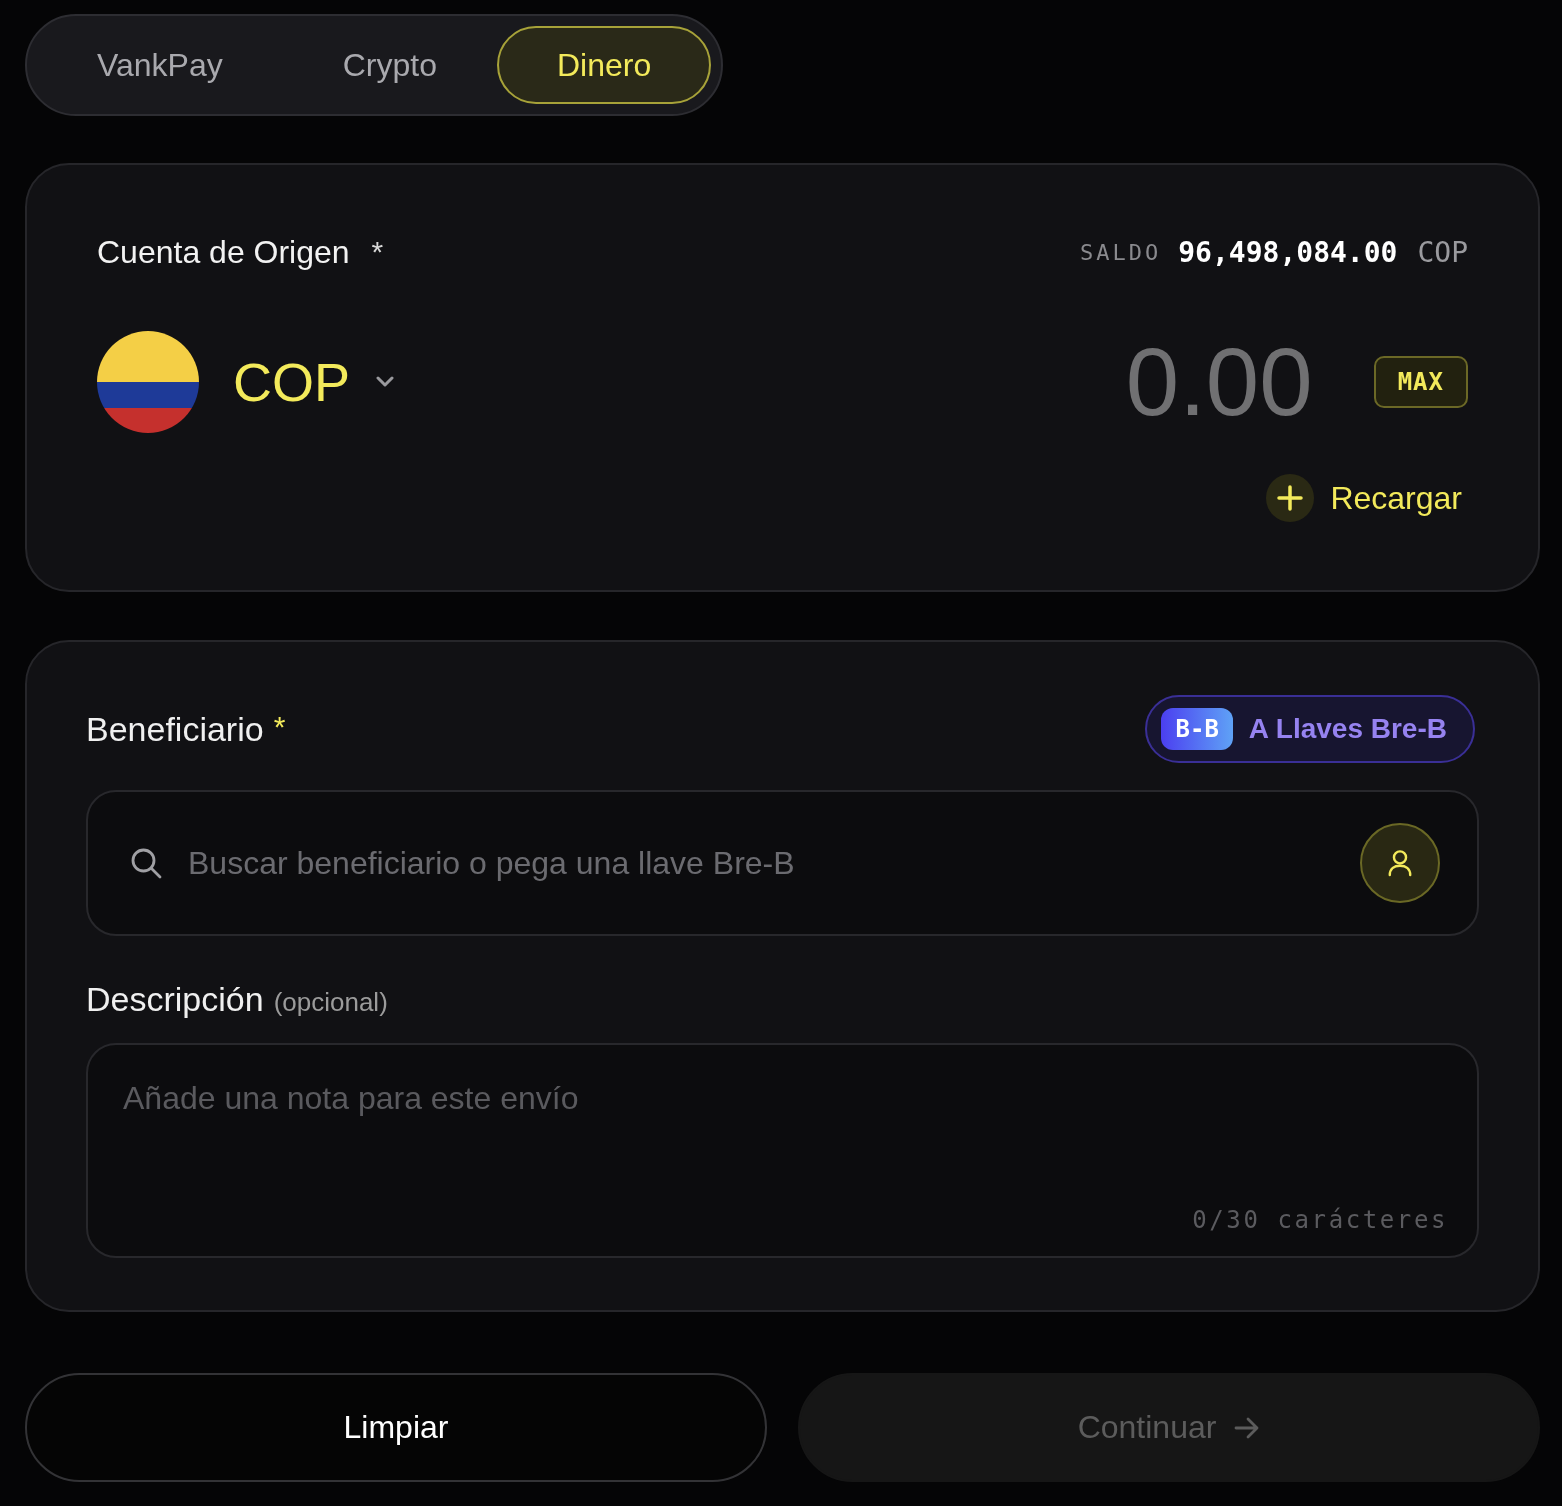 The width and height of the screenshot is (1562, 1506). What do you see at coordinates (1197, 729) in the screenshot?
I see `breb-tag: B-B` at bounding box center [1197, 729].